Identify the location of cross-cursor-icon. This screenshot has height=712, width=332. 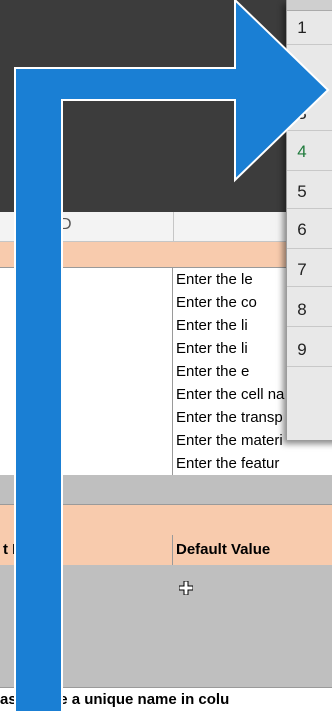
(186, 588).